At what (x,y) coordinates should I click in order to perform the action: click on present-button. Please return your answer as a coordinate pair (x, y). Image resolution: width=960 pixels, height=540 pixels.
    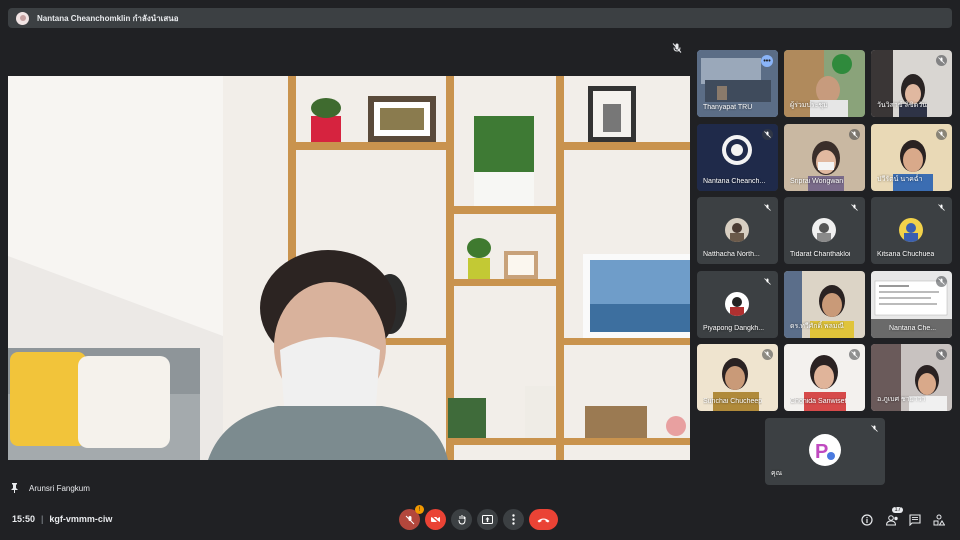
    Looking at the image, I should click on (487, 519).